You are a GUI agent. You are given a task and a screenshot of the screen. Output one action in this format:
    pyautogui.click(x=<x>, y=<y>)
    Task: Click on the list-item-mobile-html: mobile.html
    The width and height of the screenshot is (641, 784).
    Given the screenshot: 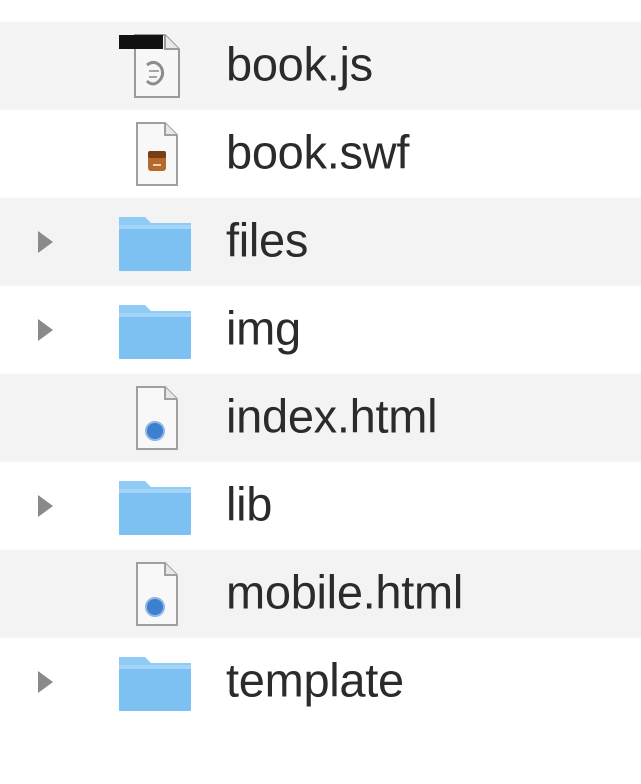 What is the action you would take?
    pyautogui.click(x=320, y=594)
    